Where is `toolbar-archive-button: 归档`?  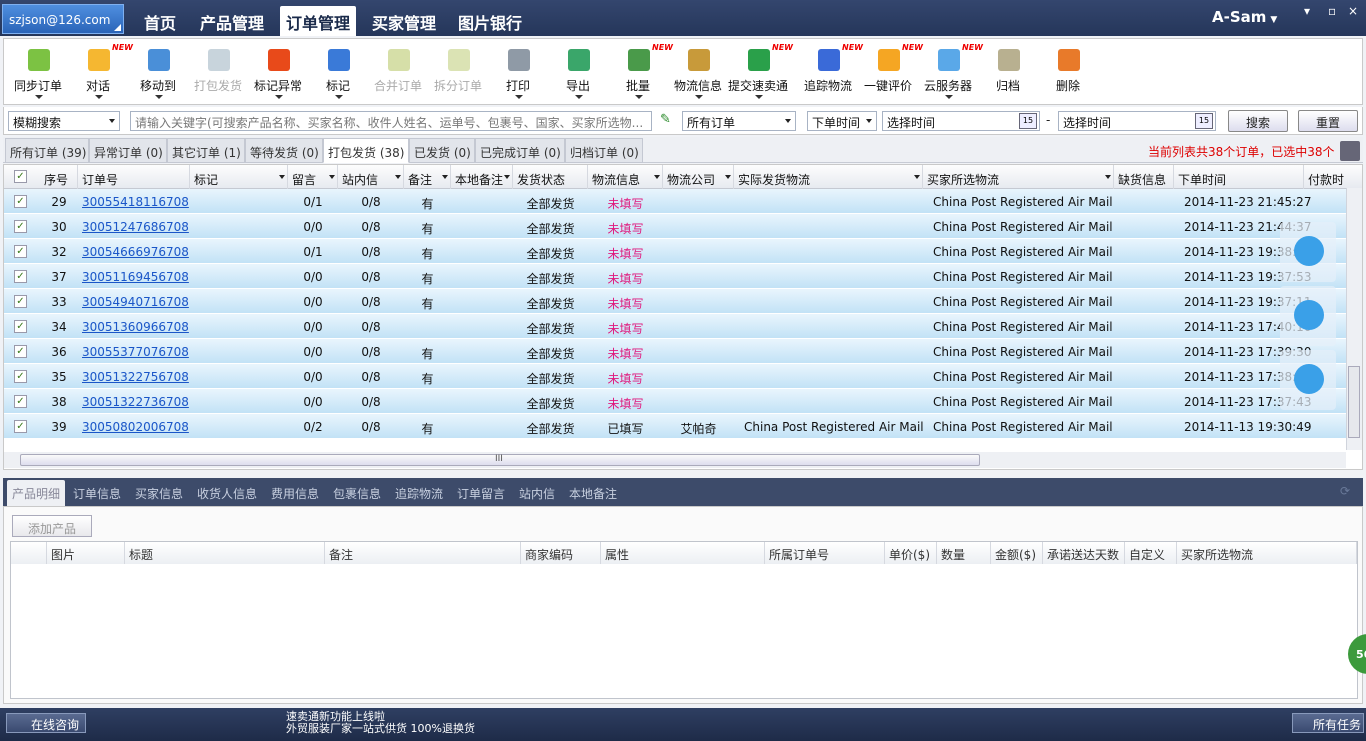 toolbar-archive-button: 归档 is located at coordinates (1008, 72).